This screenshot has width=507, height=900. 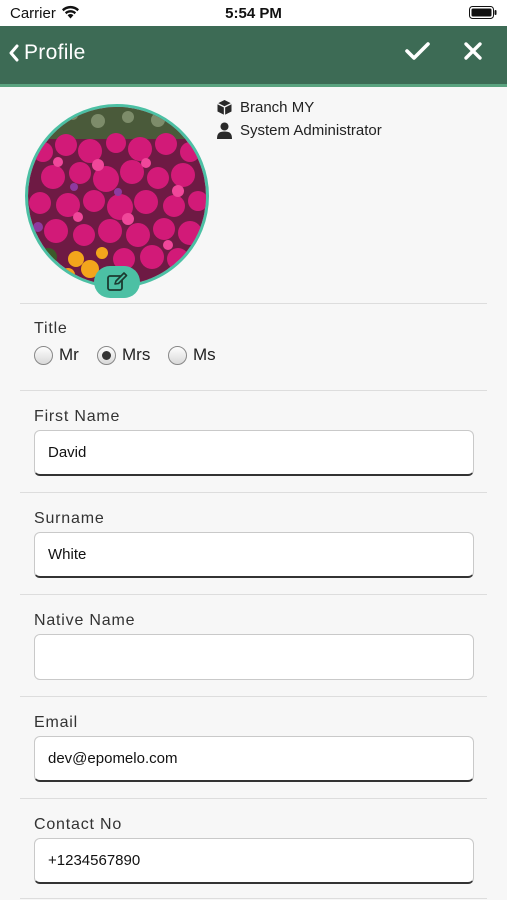 I want to click on surname-field, so click(x=254, y=555).